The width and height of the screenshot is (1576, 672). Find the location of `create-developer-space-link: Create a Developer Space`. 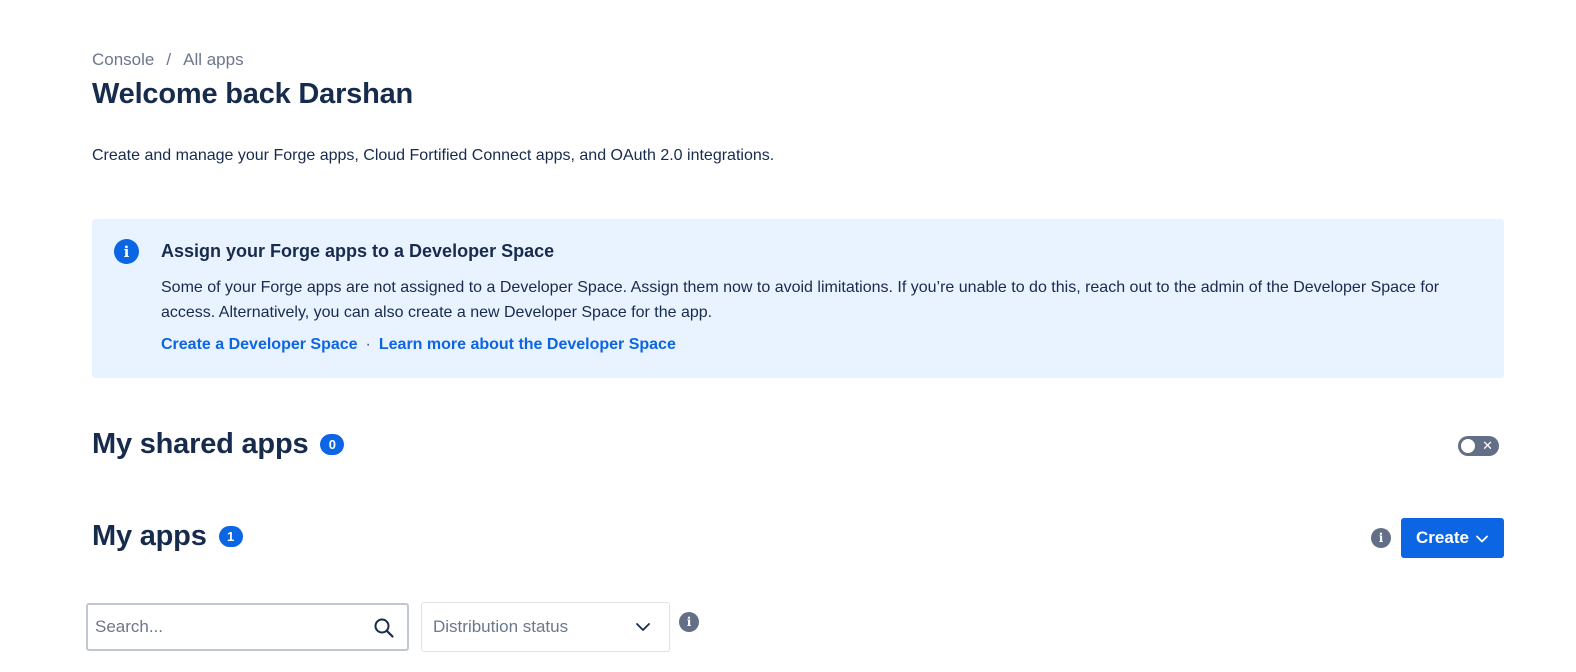

create-developer-space-link: Create a Developer Space is located at coordinates (259, 345).